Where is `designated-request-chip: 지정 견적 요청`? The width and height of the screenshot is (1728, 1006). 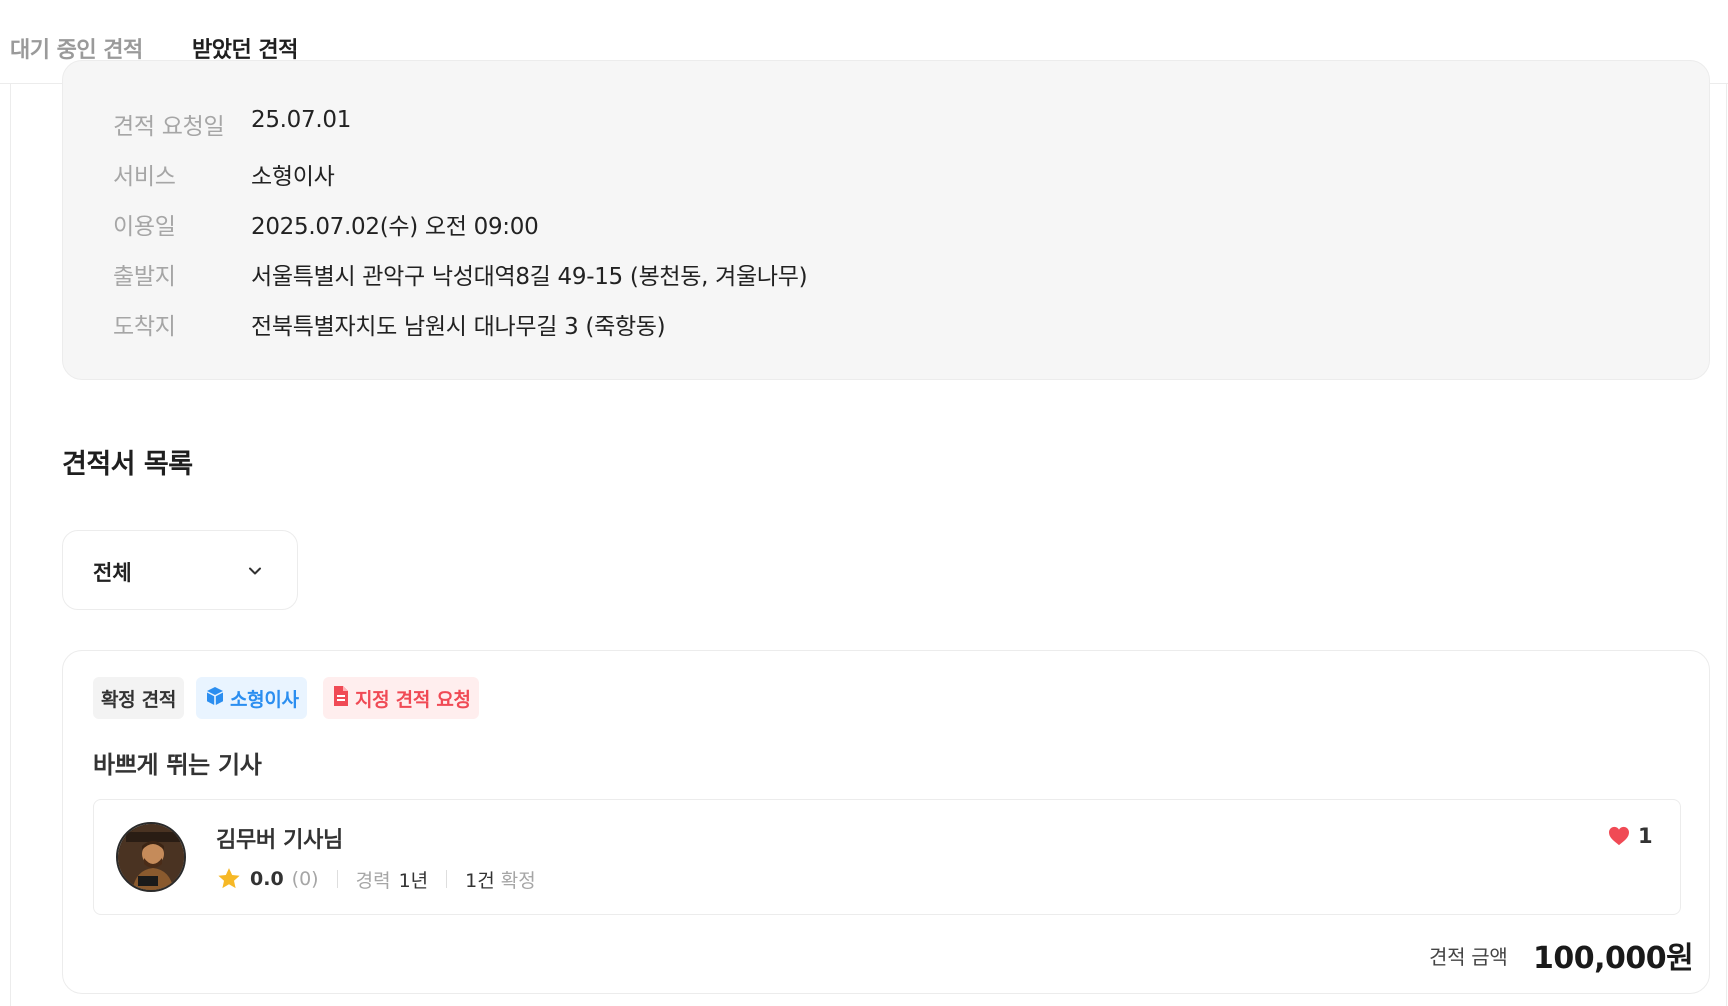
designated-request-chip: 지정 견적 요청 is located at coordinates (401, 698).